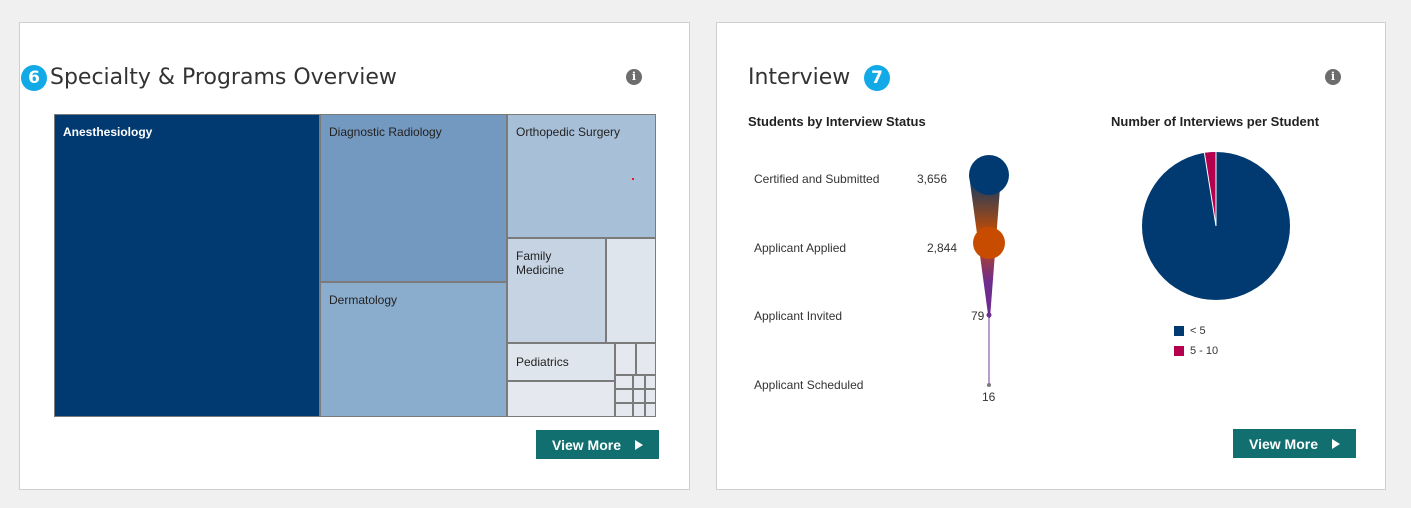  I want to click on legend-item-5-10: 5 - 10, so click(1196, 351).